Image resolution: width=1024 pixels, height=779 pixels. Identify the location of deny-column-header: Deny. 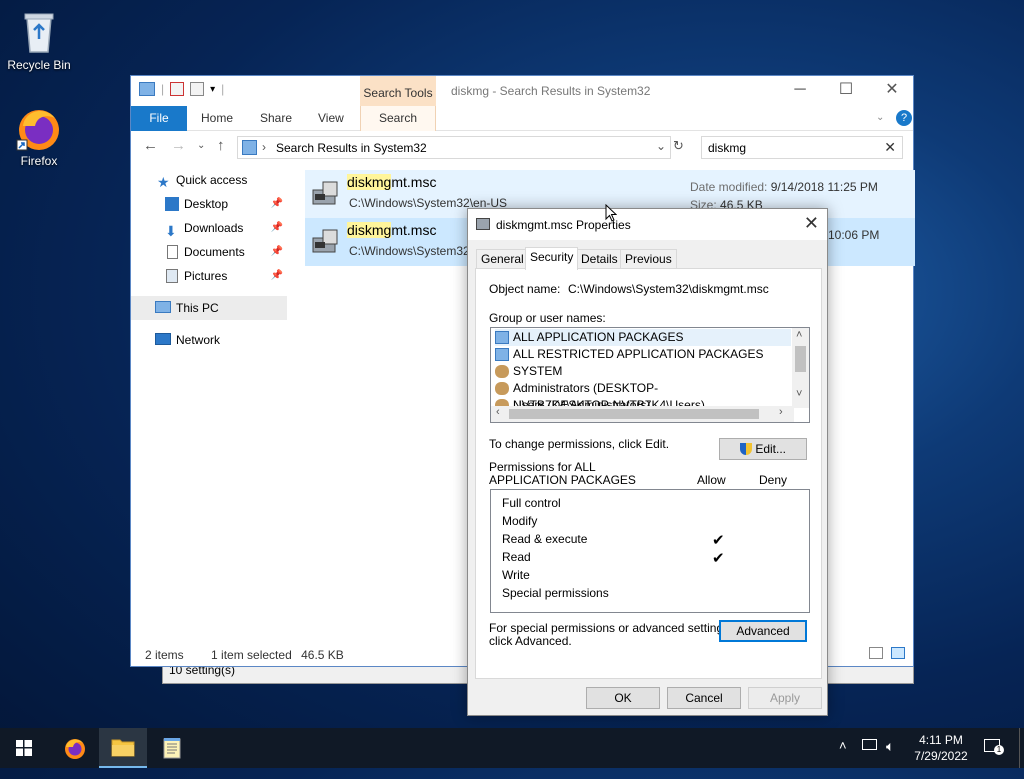
(773, 480).